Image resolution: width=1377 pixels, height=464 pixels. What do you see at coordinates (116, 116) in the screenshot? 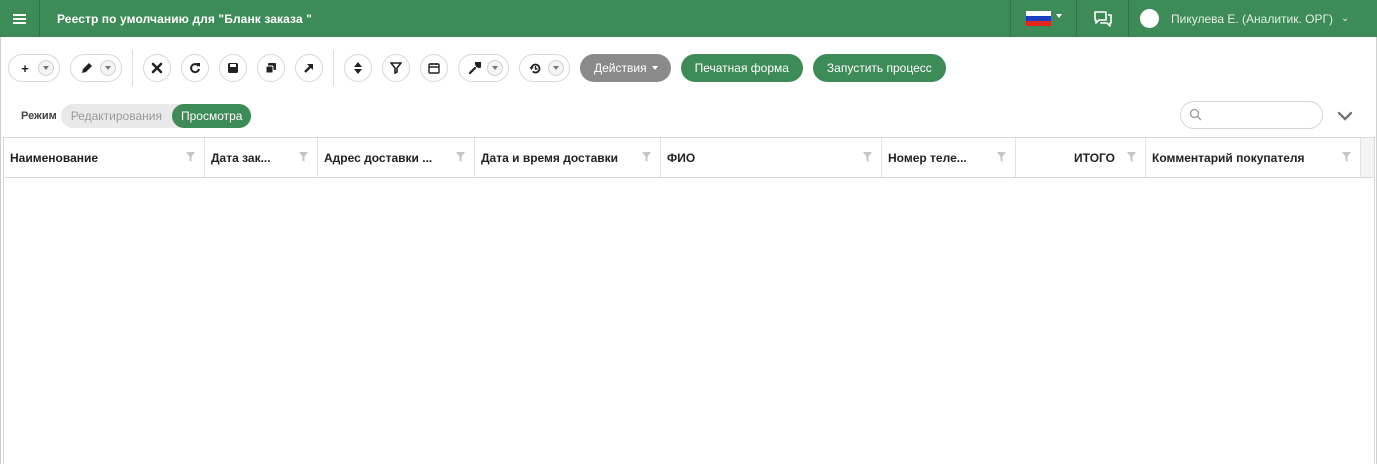
I see `mode-edit-option: Редактирования` at bounding box center [116, 116].